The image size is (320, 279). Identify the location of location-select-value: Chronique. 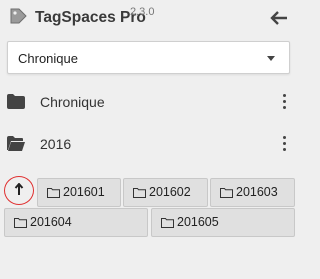
(48, 58).